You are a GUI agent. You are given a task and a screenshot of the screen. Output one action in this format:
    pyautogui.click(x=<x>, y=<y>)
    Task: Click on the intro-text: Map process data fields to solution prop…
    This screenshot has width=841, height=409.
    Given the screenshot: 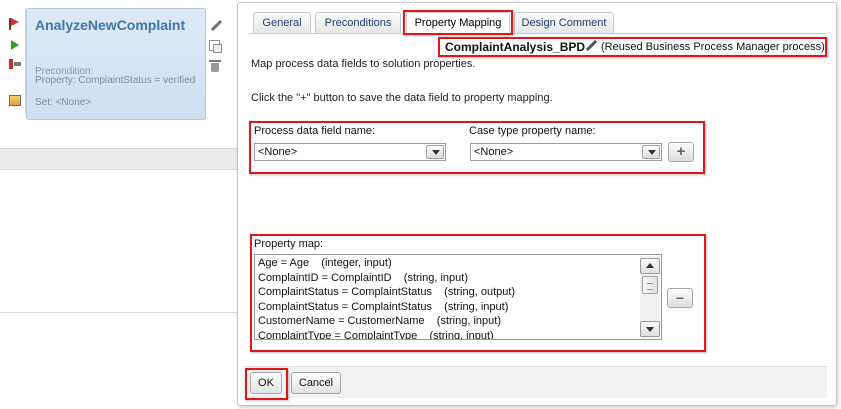 What is the action you would take?
    pyautogui.click(x=363, y=64)
    